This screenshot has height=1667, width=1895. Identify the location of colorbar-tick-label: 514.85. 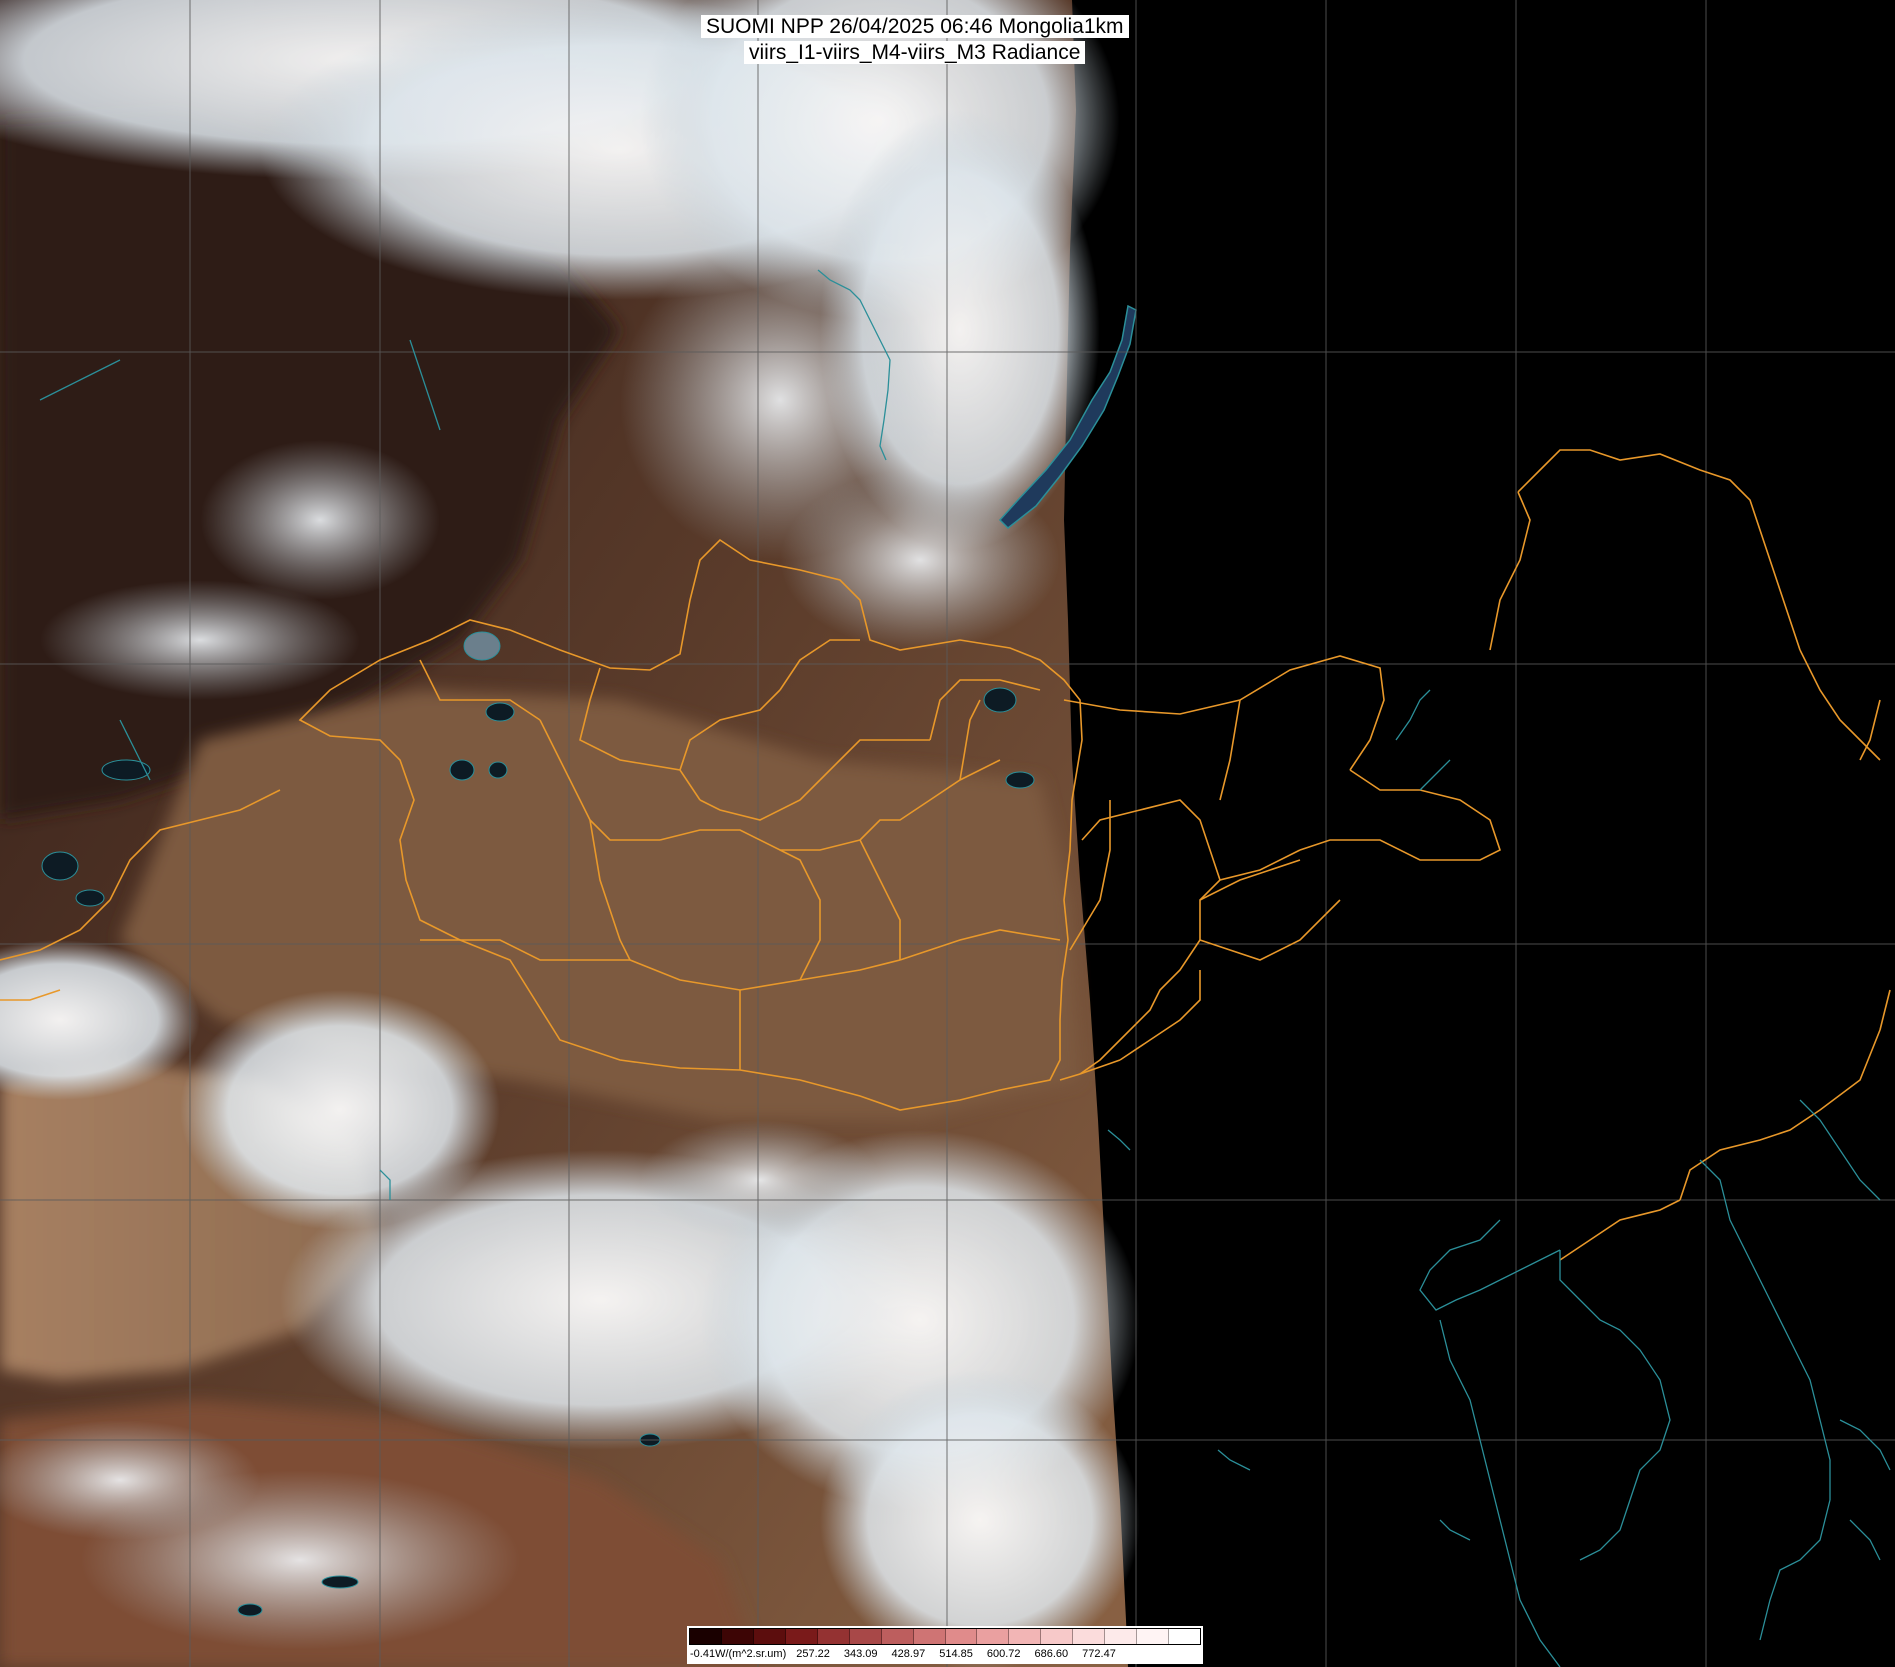
(956, 1654).